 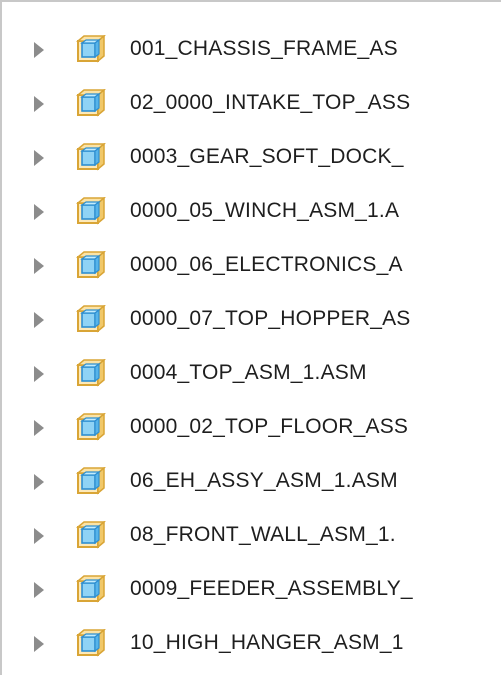 I want to click on tree-item-6: 0000_07_TOP_HOPPER_AS, so click(x=250, y=319).